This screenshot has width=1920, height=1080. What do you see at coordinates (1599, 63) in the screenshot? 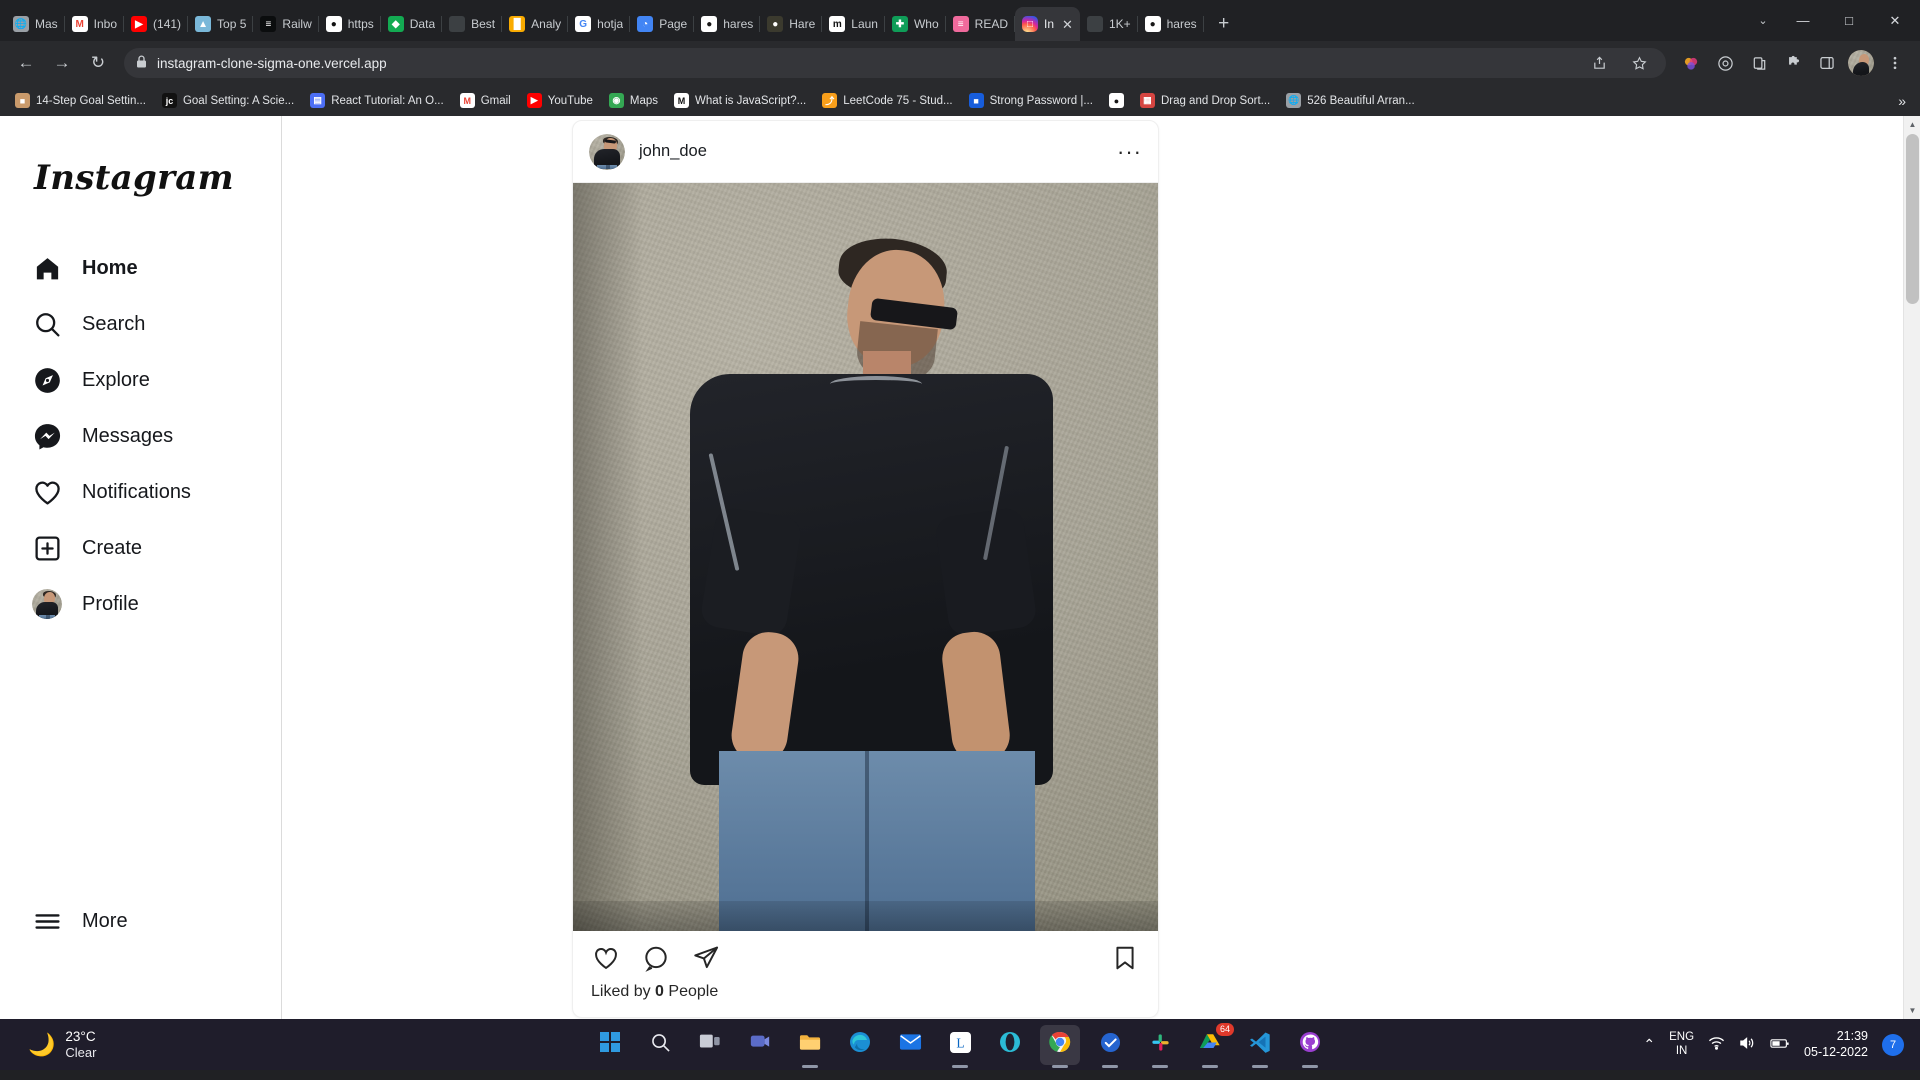
I see `share-icon` at bounding box center [1599, 63].